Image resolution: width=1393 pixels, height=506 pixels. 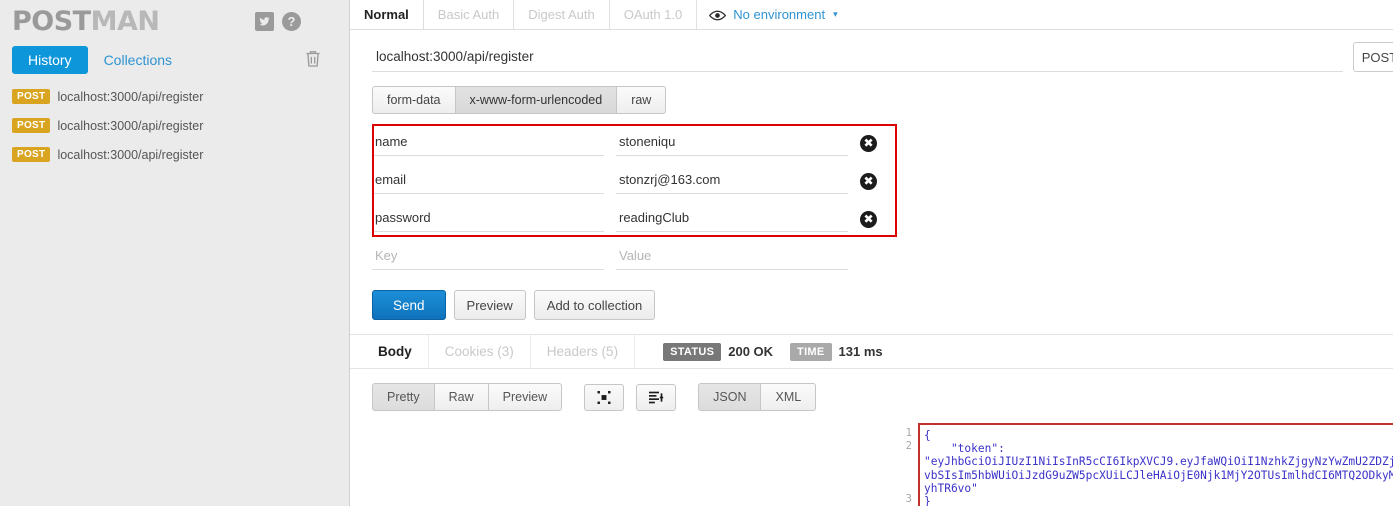 What do you see at coordinates (641, 100) in the screenshot?
I see `tab-raw: raw` at bounding box center [641, 100].